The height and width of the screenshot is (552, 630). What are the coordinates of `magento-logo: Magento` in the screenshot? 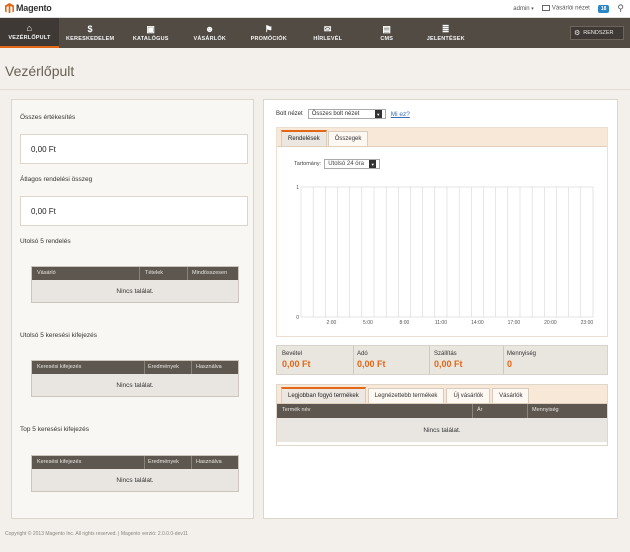 It's located at (28, 8).